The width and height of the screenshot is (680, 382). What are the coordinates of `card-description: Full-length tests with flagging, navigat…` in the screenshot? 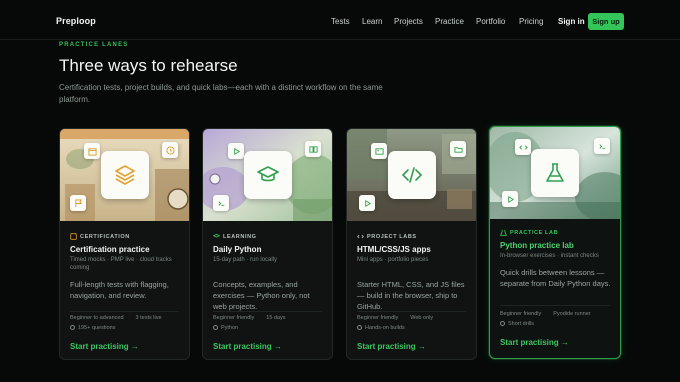 It's located at (119, 290).